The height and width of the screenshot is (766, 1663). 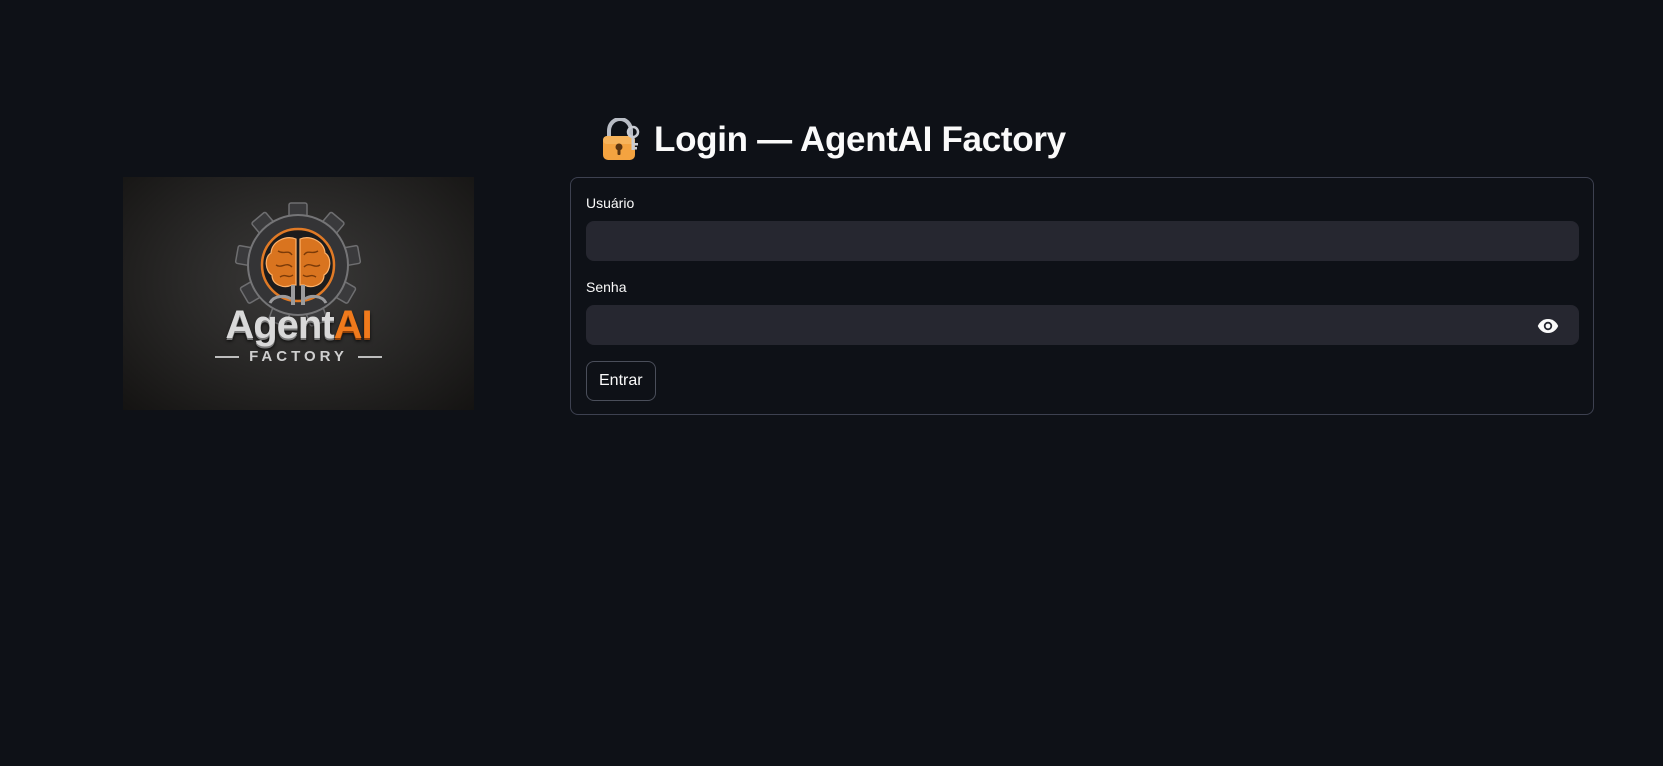 I want to click on logo-subtitle: FACTORY, so click(x=298, y=356).